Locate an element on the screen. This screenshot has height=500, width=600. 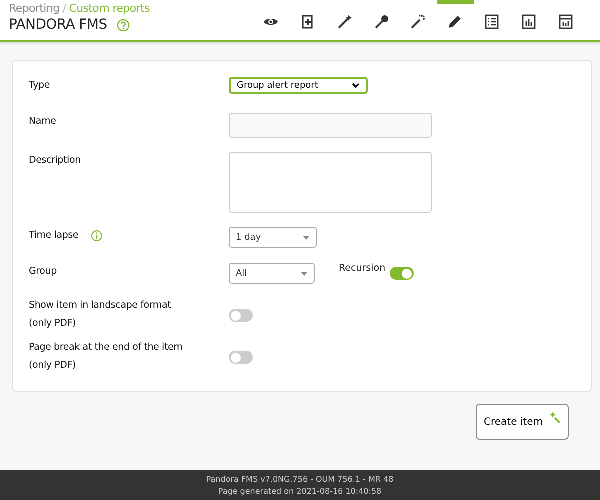
footer-text: Page generated on 2021-08-16 10:40:58 is located at coordinates (300, 491).